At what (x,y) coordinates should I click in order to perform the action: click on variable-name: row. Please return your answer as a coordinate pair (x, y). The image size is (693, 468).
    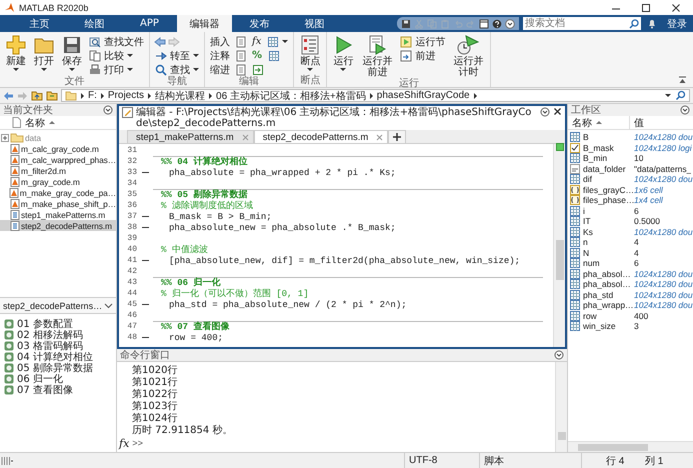
    Looking at the image, I should click on (590, 315).